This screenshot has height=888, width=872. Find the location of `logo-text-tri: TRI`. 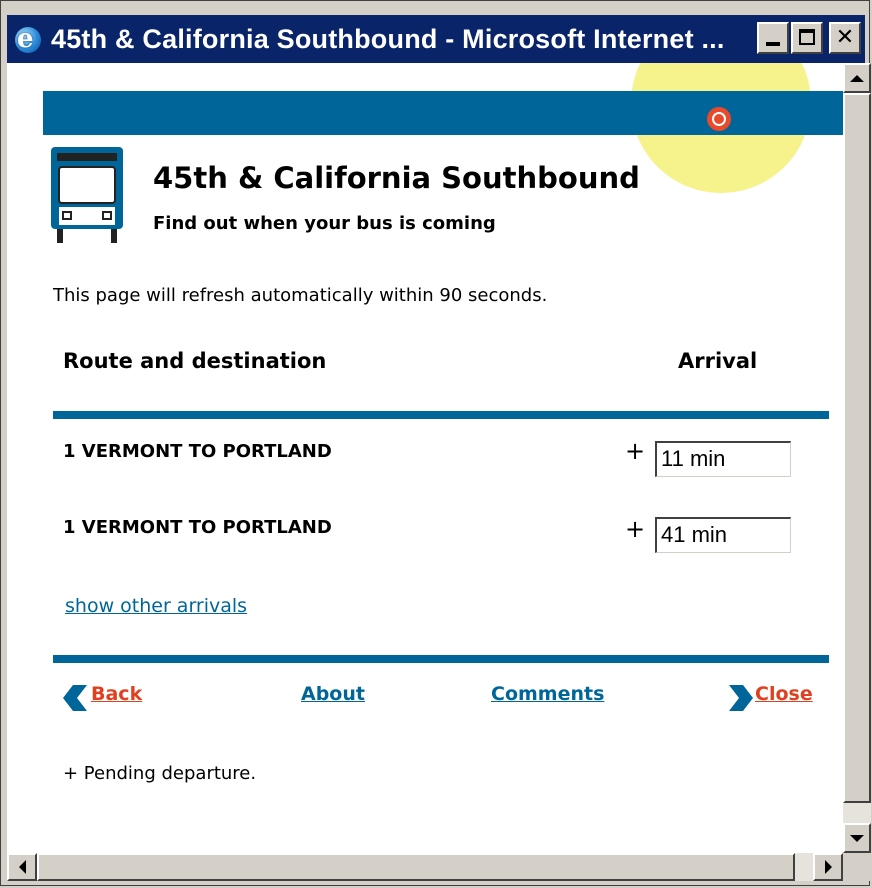

logo-text-tri: TRI is located at coordinates (678, 119).